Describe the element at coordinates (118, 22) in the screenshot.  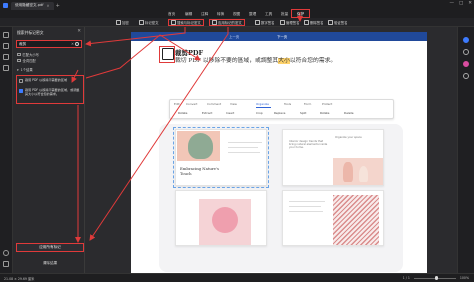
I see `lock-icon` at that location.